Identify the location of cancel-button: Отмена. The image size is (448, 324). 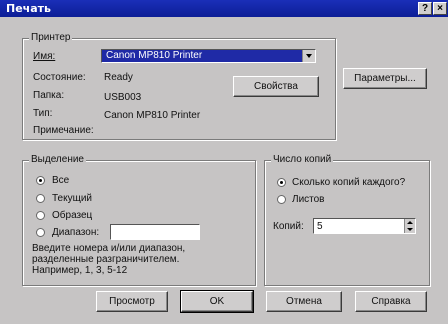
(304, 301).